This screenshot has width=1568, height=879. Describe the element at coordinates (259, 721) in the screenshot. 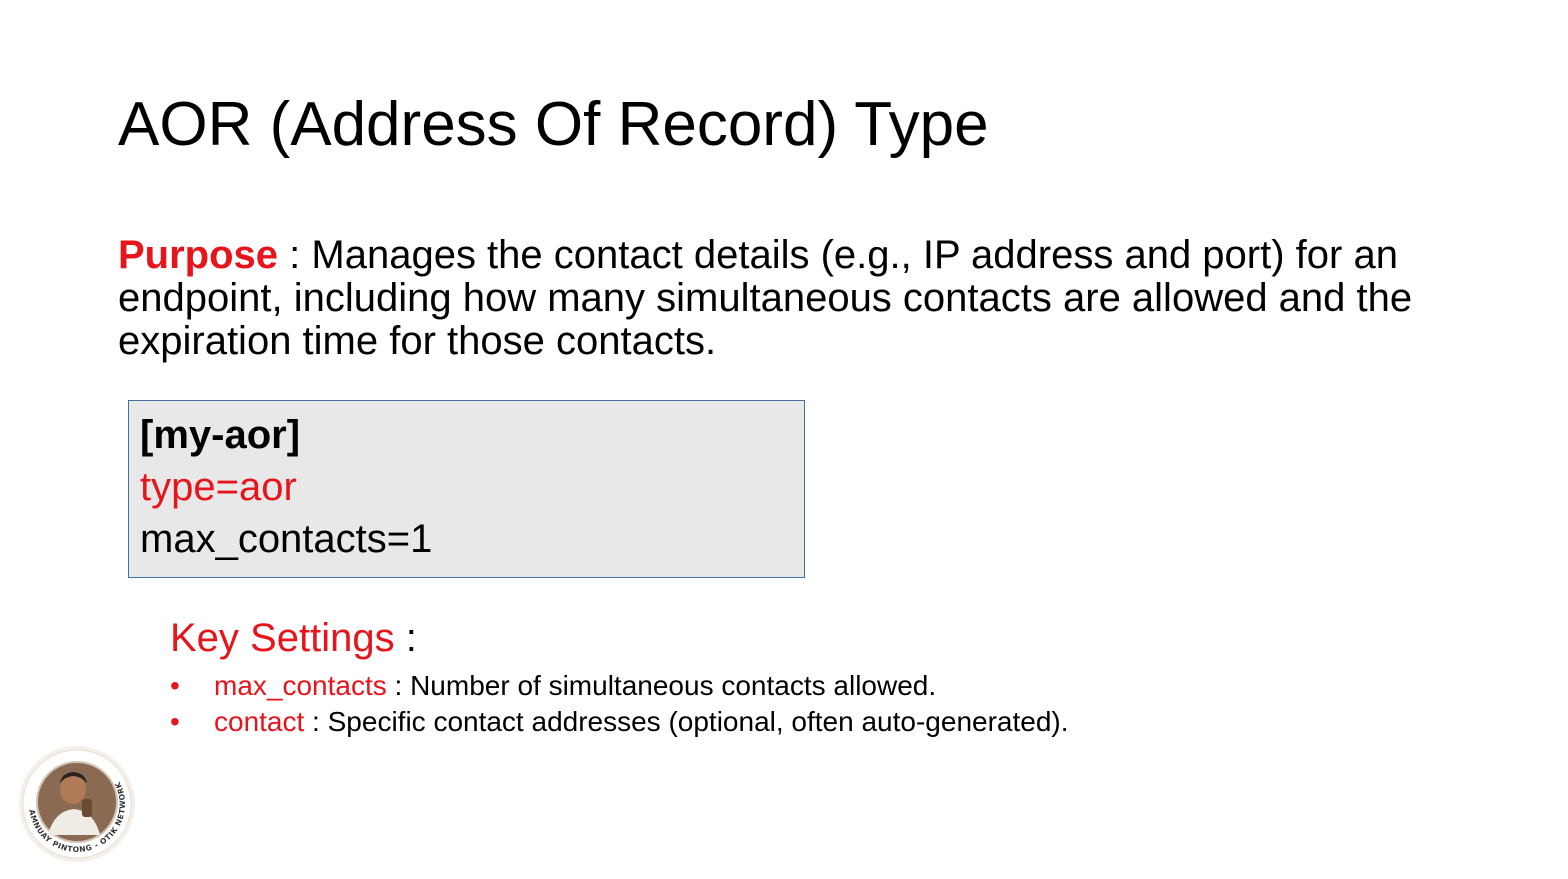

I see `setting-term: contact` at that location.